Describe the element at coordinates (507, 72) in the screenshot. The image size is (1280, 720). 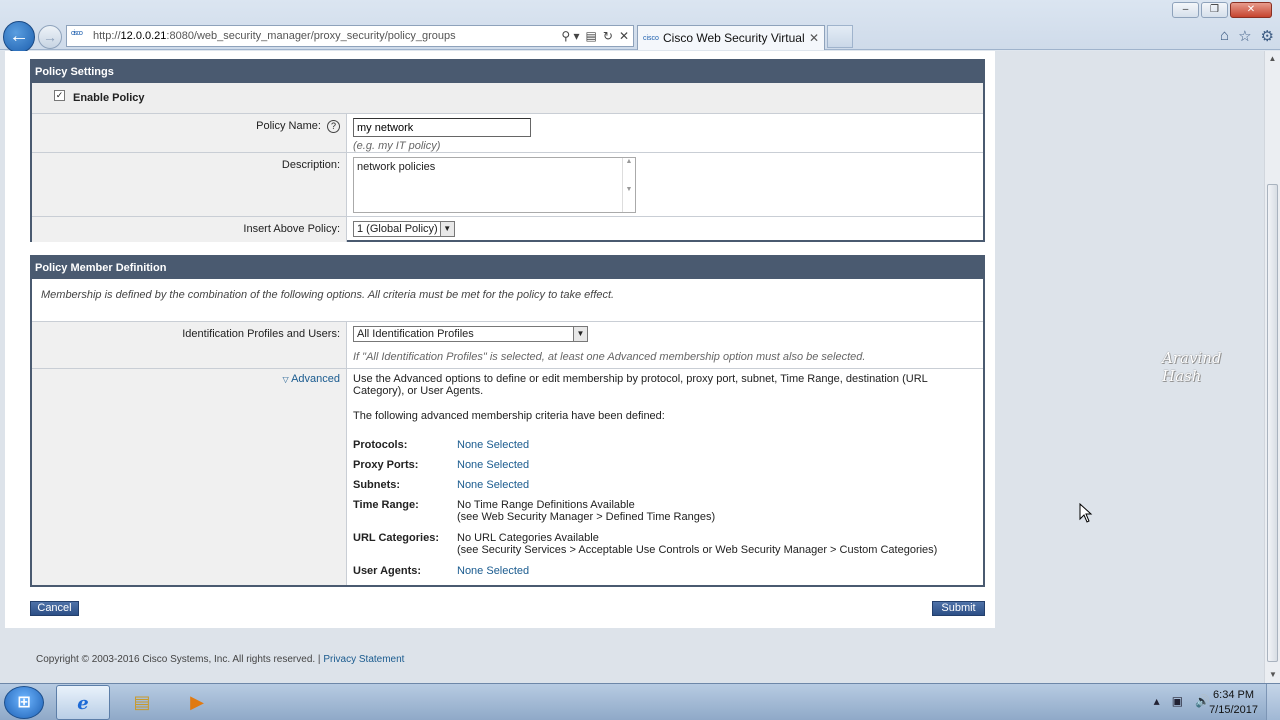
I see `policy-settings-header: Policy Settings` at that location.